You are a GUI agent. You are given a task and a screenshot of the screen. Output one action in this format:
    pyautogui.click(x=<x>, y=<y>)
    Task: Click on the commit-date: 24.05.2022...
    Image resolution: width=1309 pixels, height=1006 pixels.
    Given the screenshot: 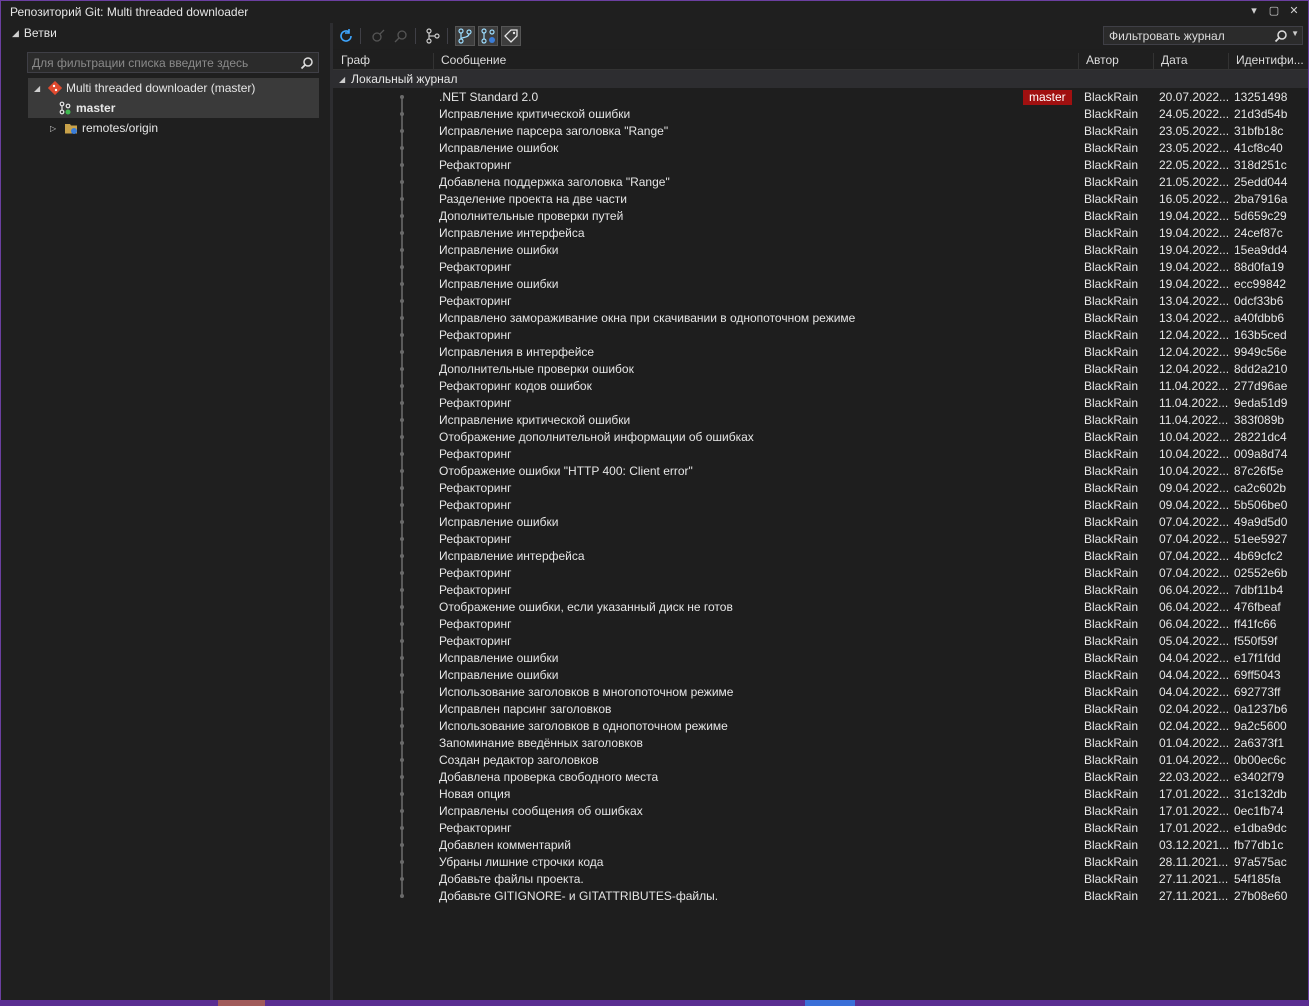 What is the action you would take?
    pyautogui.click(x=1194, y=114)
    